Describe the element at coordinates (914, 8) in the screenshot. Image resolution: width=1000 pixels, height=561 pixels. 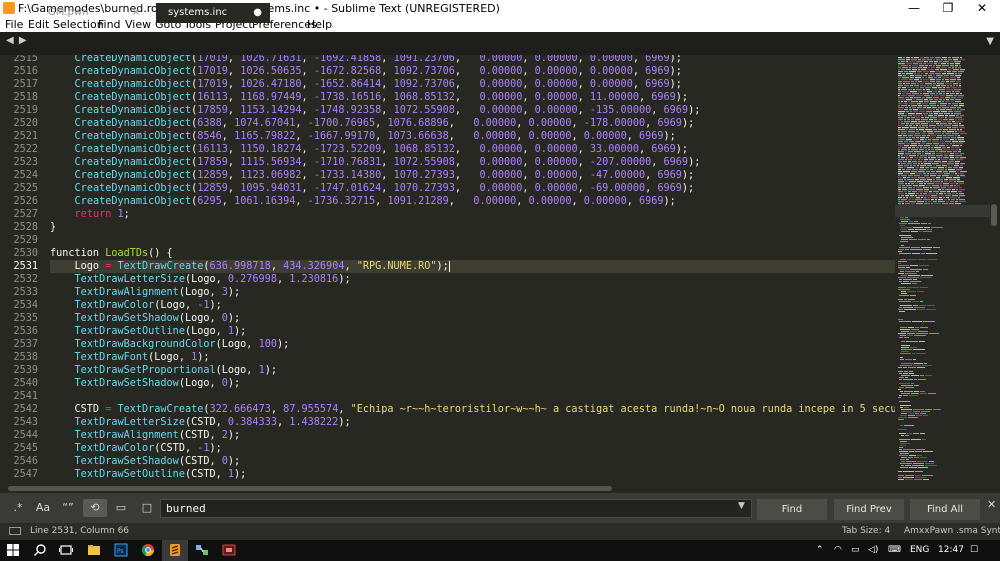
I see `minimize-button: —` at that location.